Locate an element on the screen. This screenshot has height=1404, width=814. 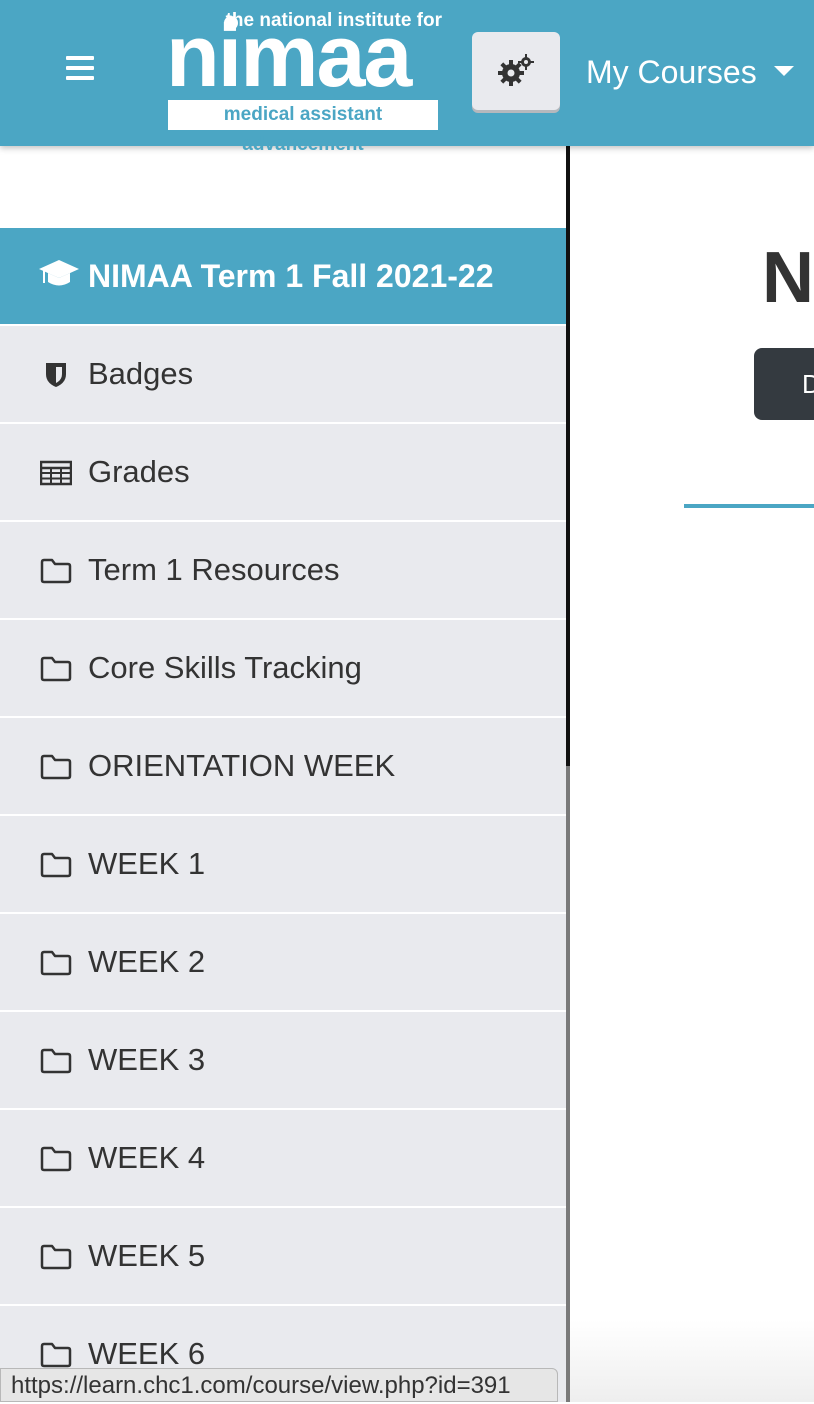
bottom-fade is located at coordinates (692, 1361).